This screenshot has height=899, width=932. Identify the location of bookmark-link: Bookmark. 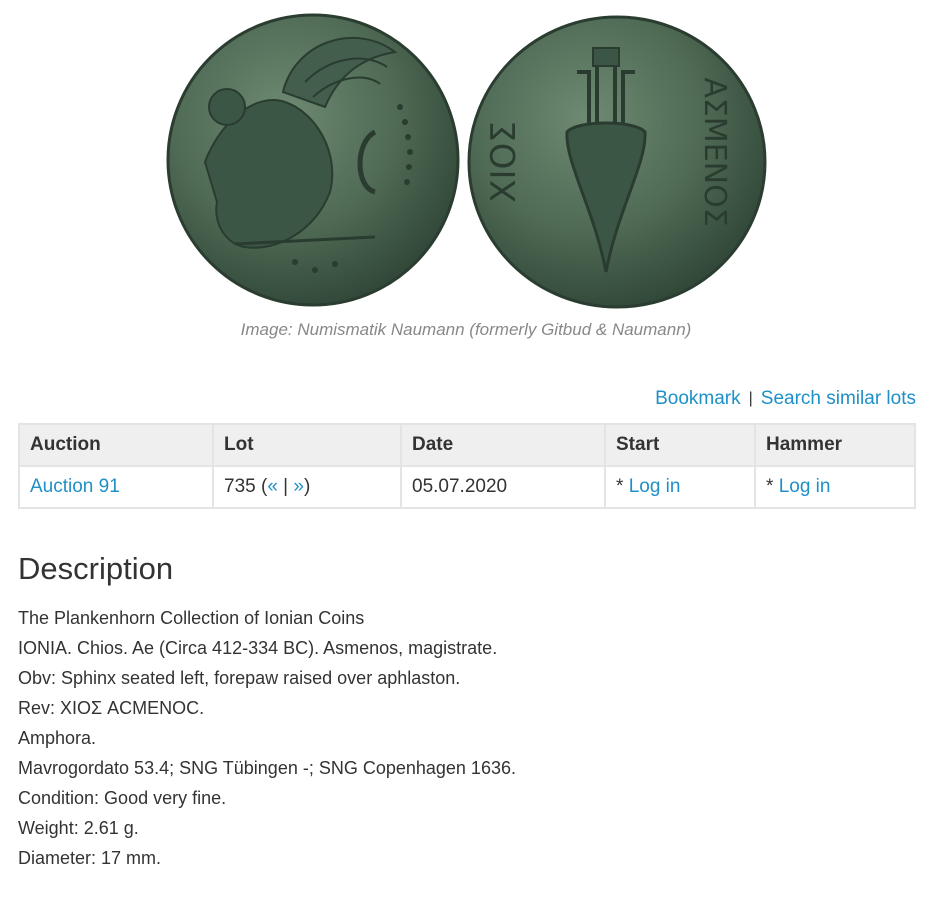
(698, 398).